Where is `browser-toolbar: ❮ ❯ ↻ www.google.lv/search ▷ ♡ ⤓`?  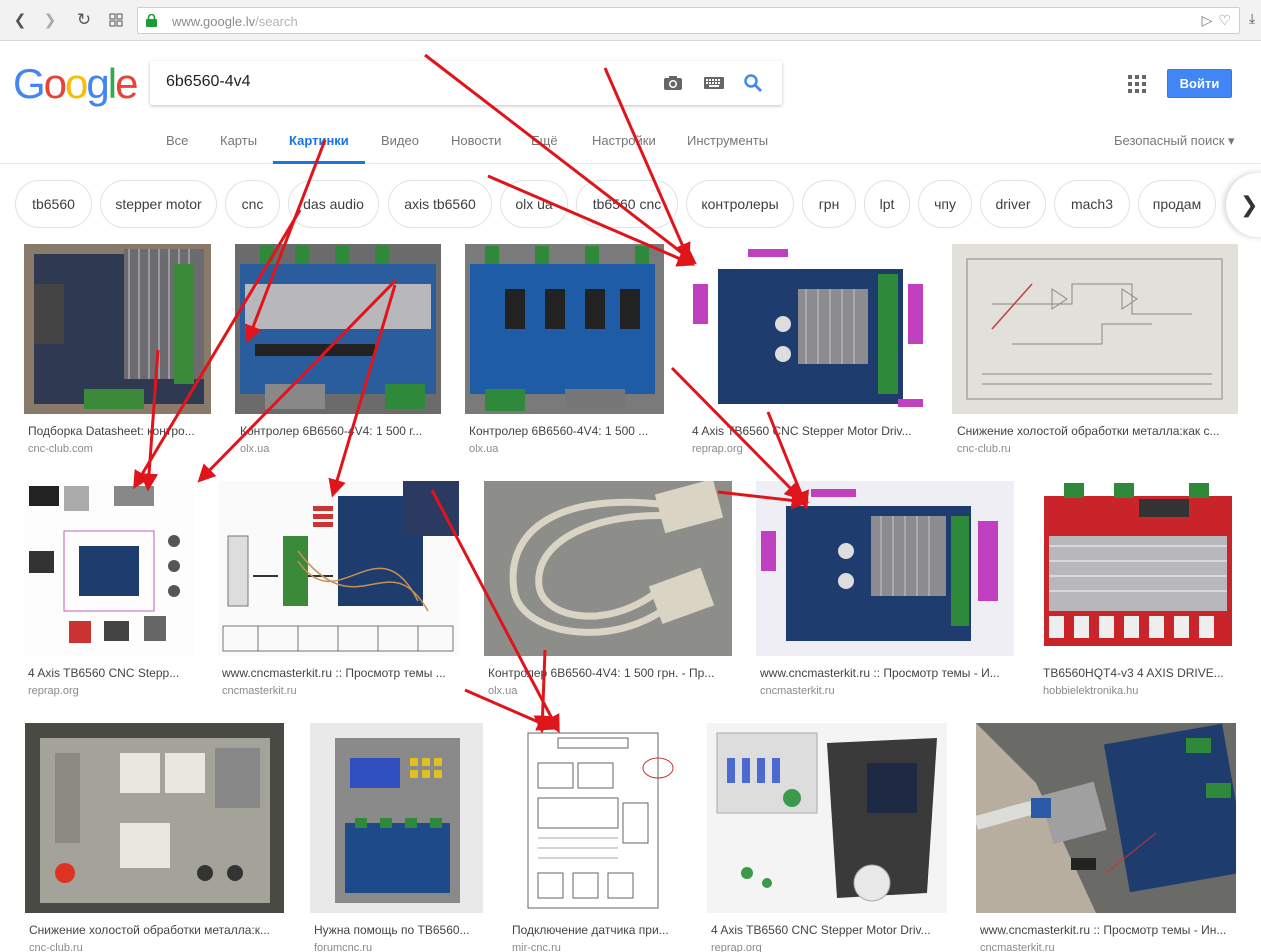 browser-toolbar: ❮ ❯ ↻ www.google.lv/search ▷ ♡ ⤓ is located at coordinates (630, 20).